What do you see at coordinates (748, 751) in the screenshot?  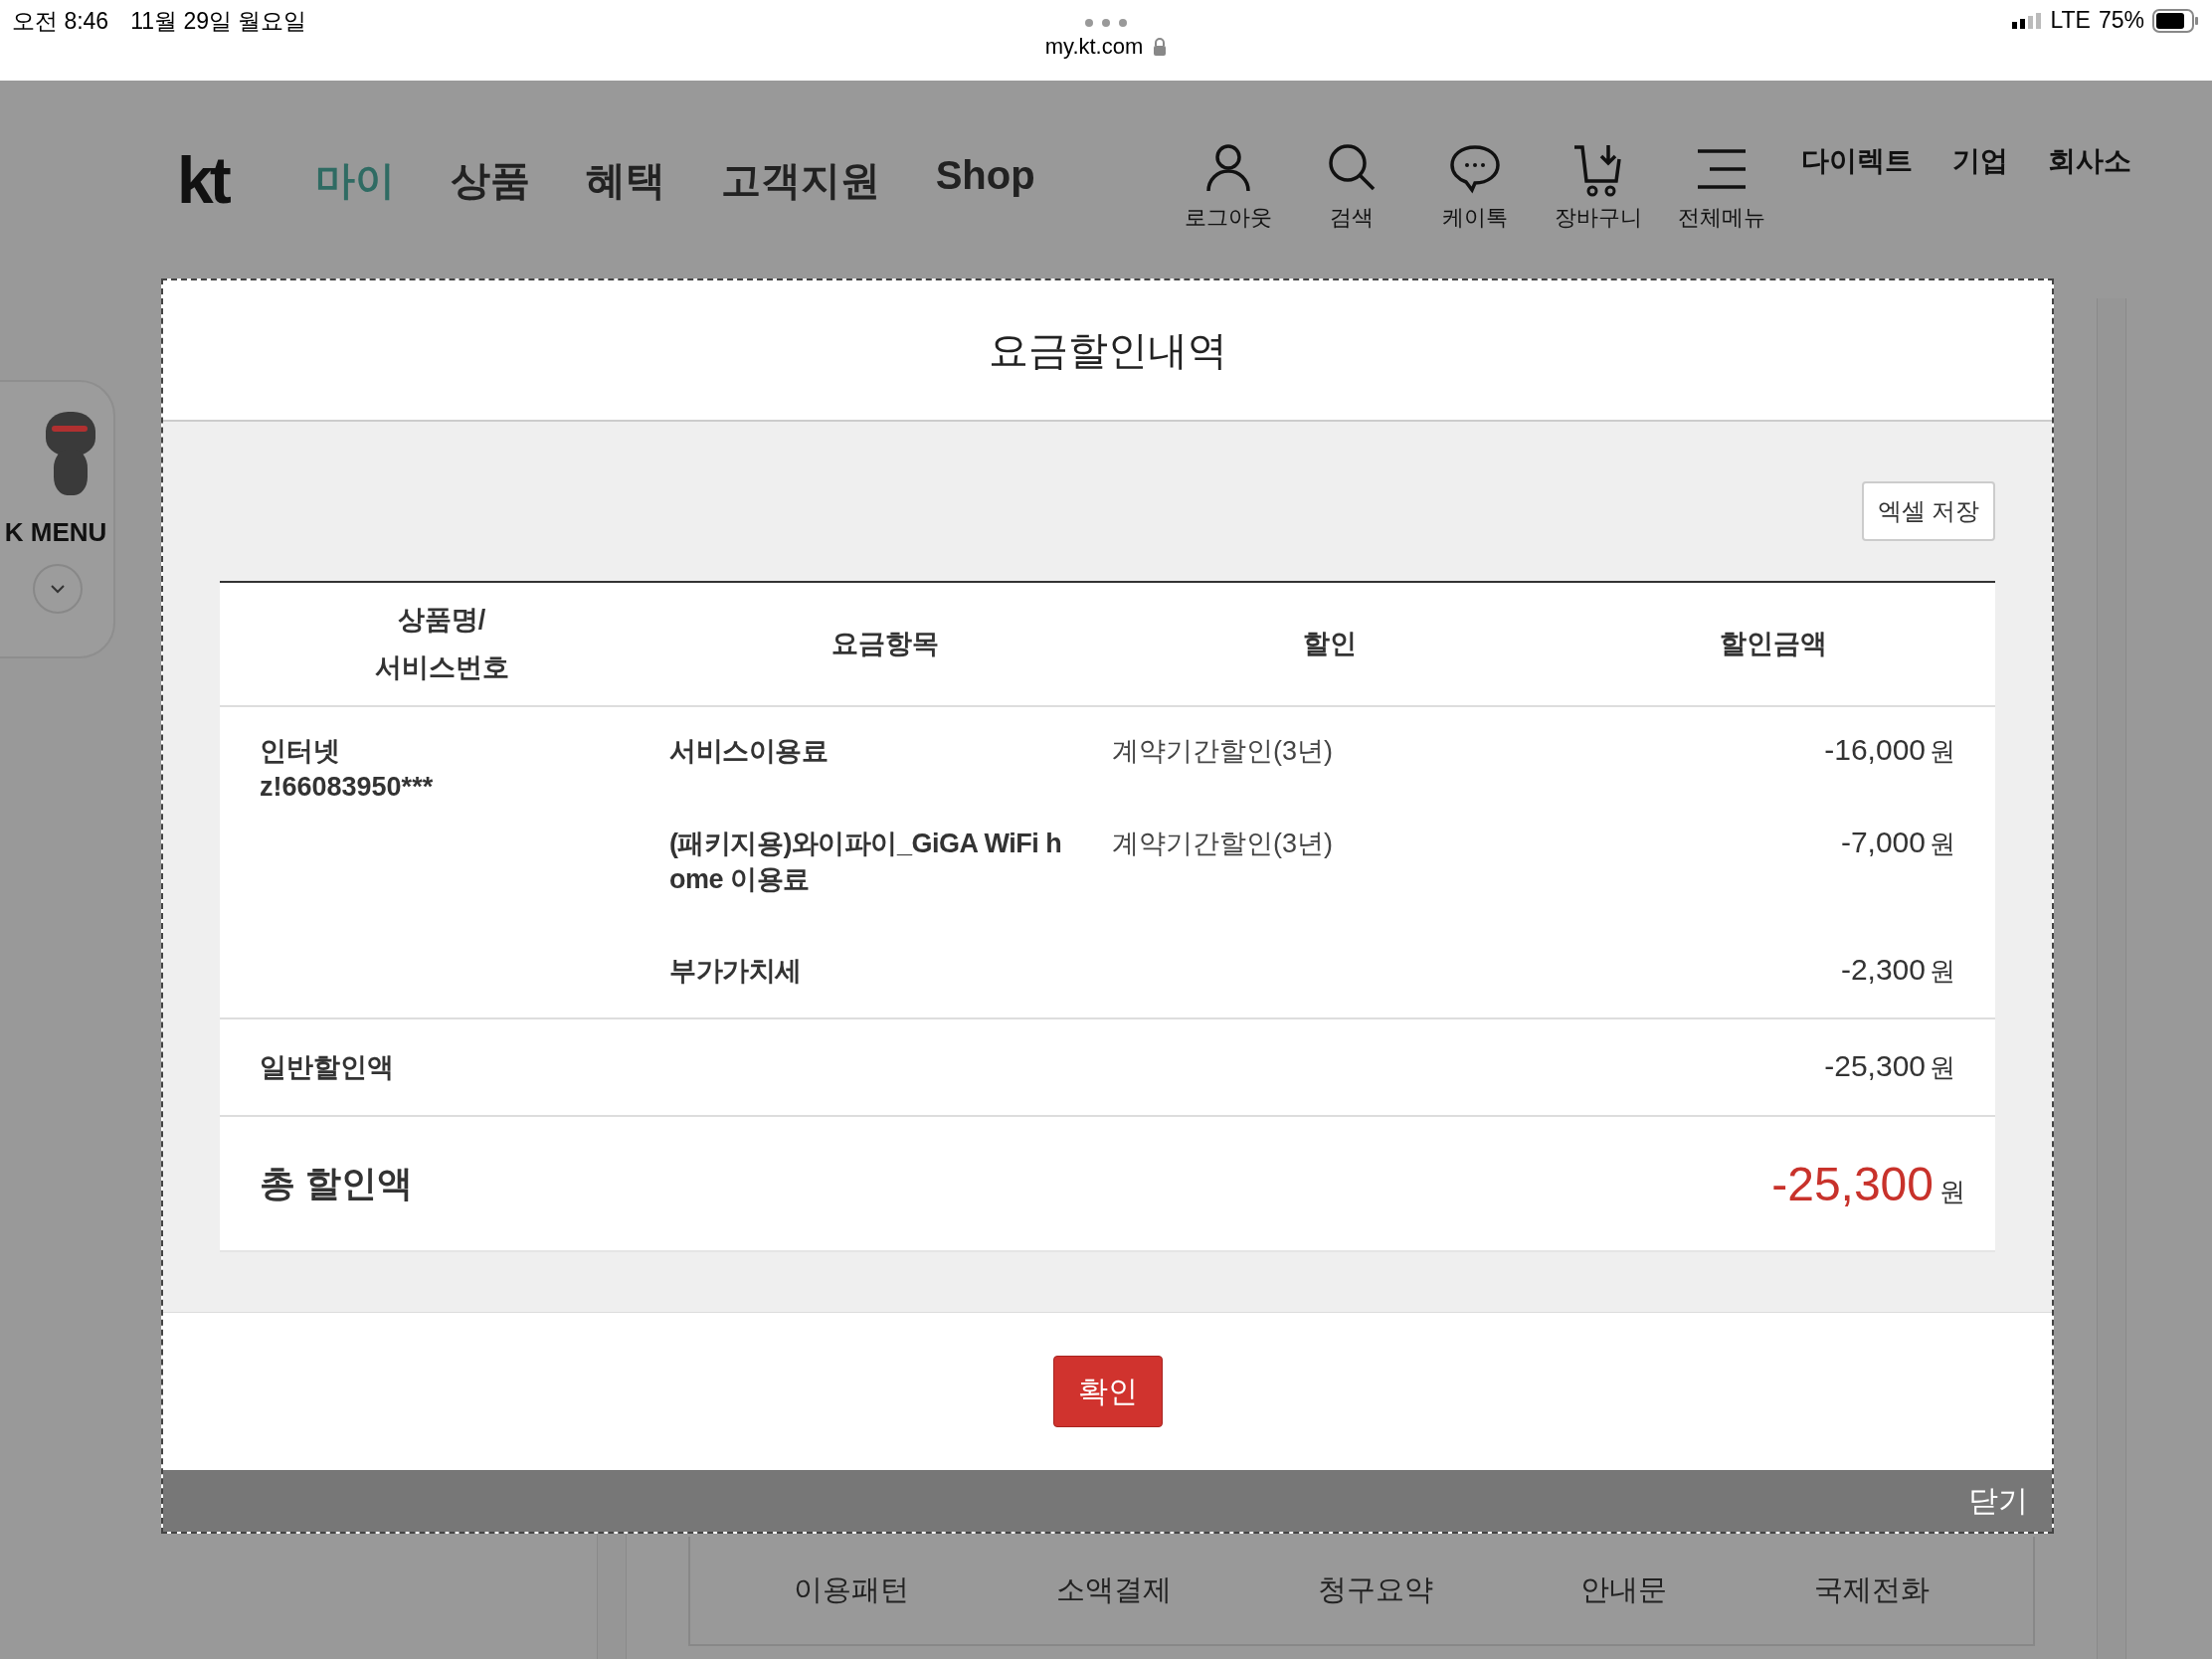 I see `fee-item: 서비스이용료` at bounding box center [748, 751].